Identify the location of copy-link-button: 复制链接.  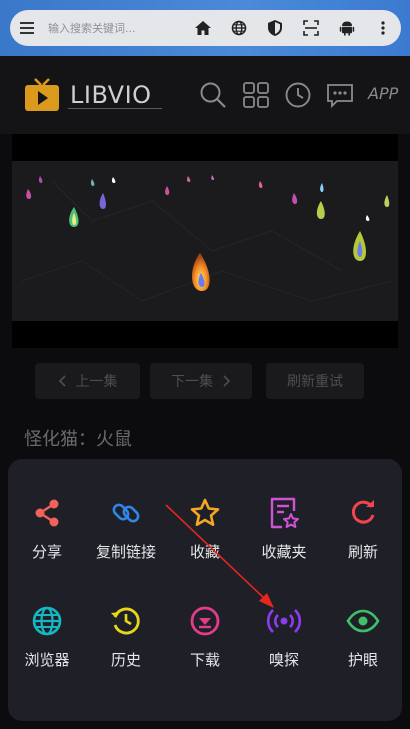
(126, 528).